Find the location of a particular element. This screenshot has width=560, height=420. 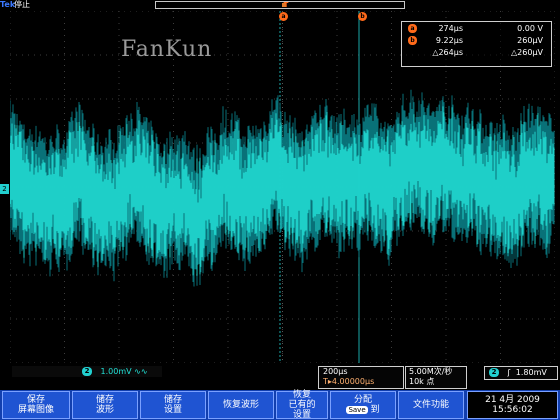

channel-2-scale: 1.00mV is located at coordinates (116, 371).